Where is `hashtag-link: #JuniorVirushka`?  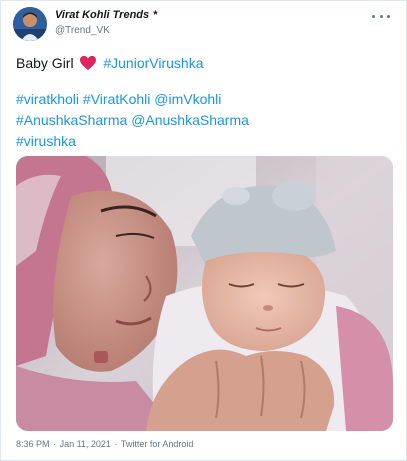 hashtag-link: #JuniorVirushka is located at coordinates (153, 63).